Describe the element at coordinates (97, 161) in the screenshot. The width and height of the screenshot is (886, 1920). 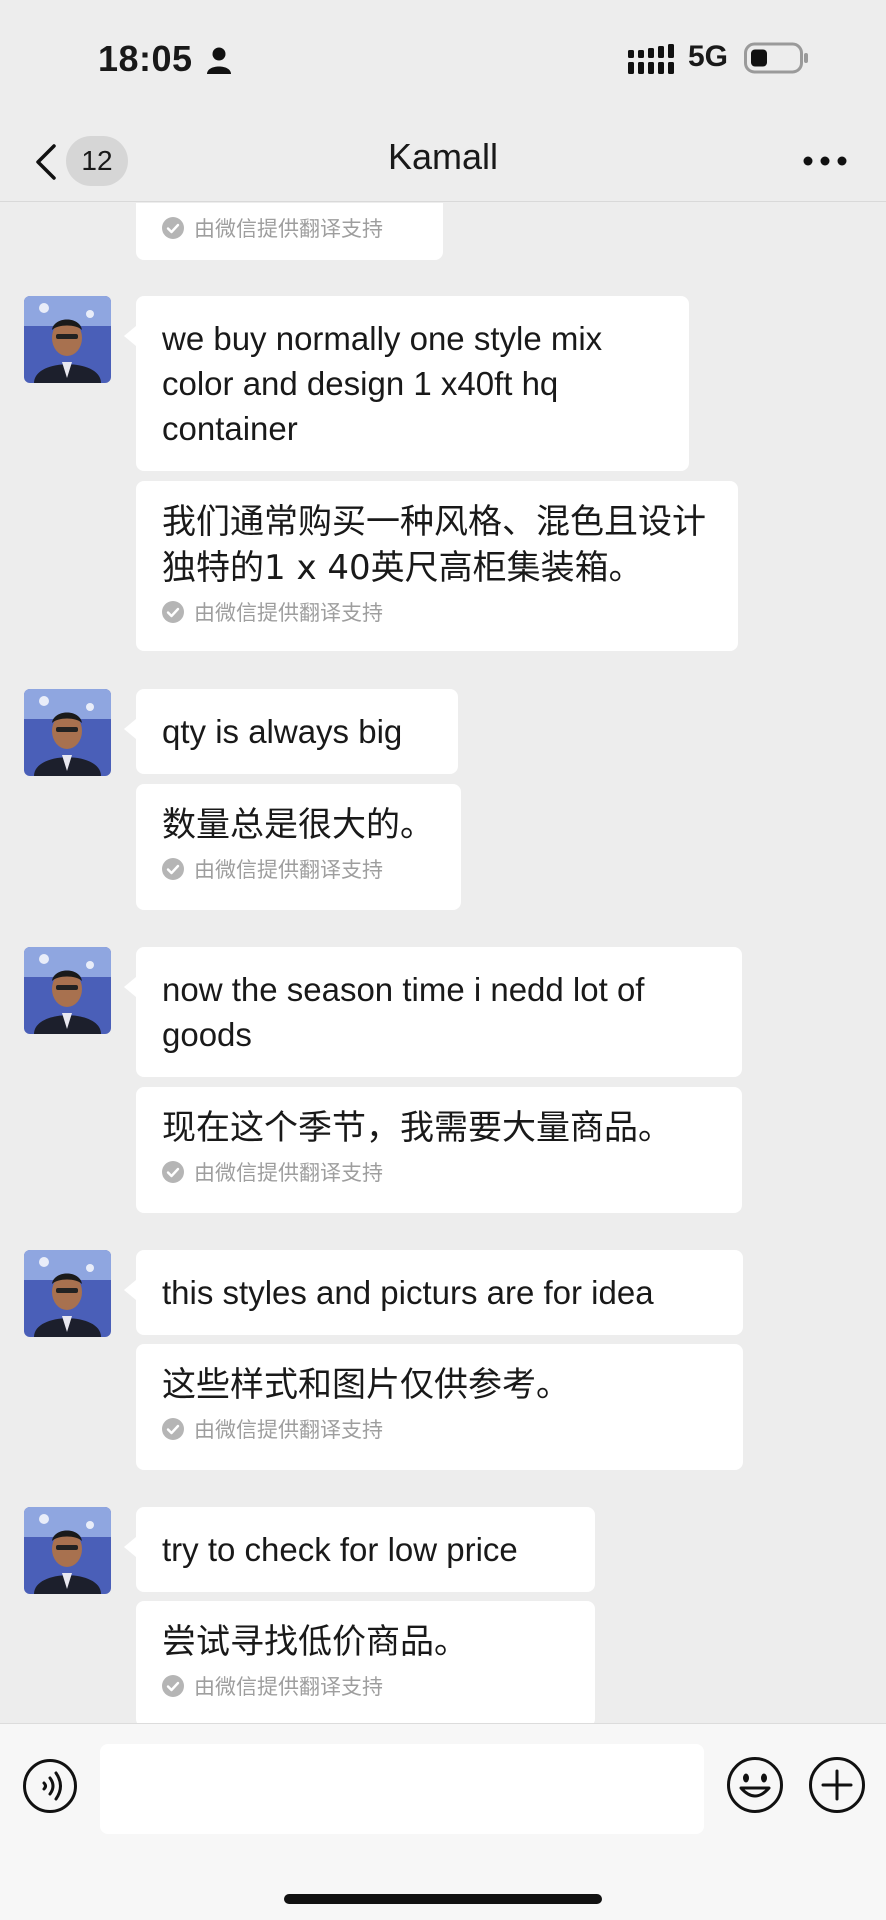
I see `unread-count-badge: 12` at that location.